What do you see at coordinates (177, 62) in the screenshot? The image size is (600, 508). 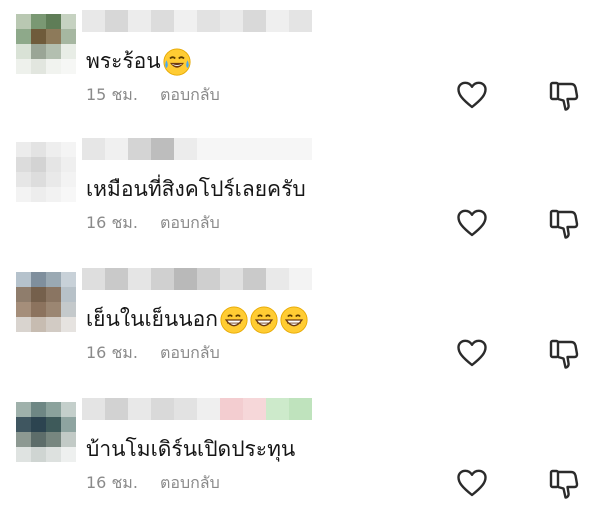 I see `tears-of-joy-emoji` at bounding box center [177, 62].